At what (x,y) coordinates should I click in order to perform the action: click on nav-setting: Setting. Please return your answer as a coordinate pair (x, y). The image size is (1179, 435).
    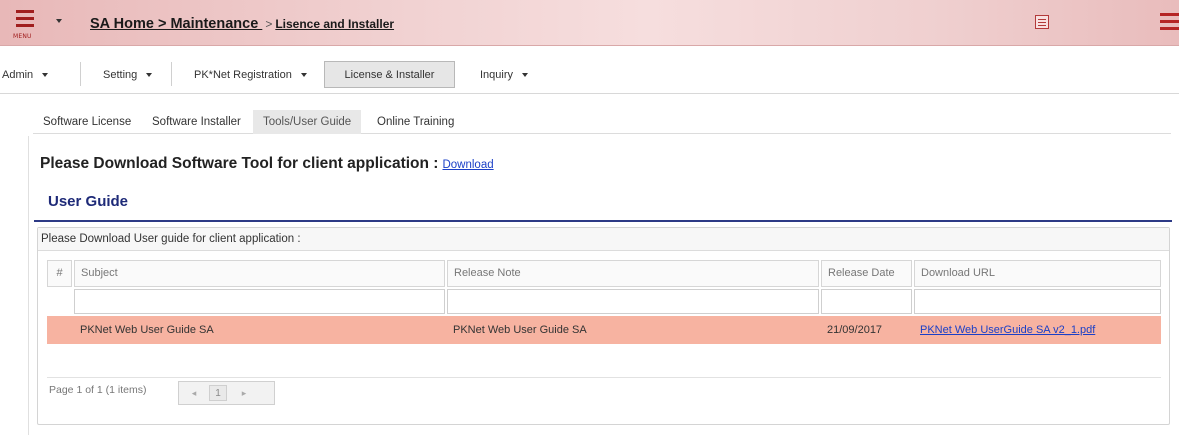
    Looking at the image, I should click on (128, 75).